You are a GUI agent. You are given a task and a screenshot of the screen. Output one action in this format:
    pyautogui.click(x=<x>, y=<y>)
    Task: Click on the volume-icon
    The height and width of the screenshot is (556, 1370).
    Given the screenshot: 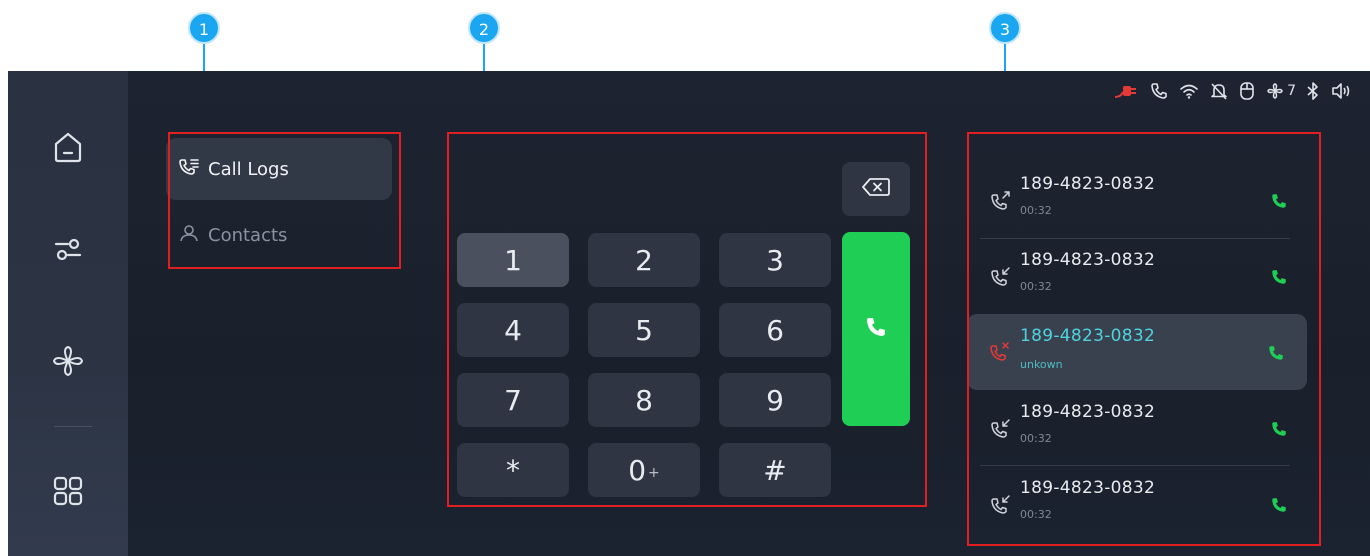 What is the action you would take?
    pyautogui.click(x=1342, y=91)
    